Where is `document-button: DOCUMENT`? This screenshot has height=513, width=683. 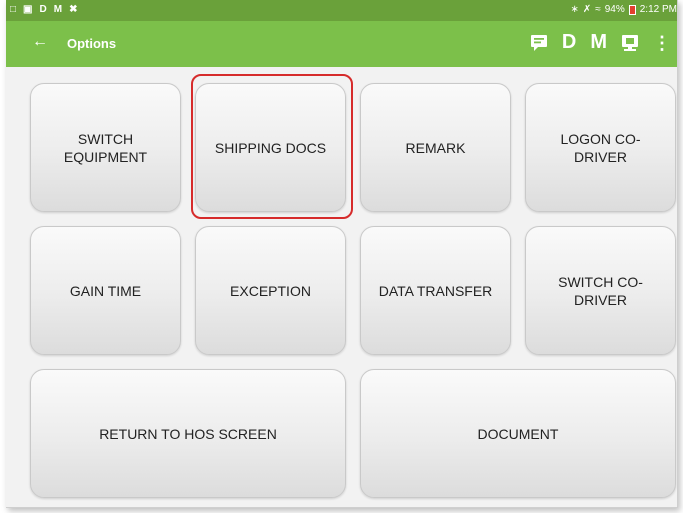
document-button: DOCUMENT is located at coordinates (518, 433).